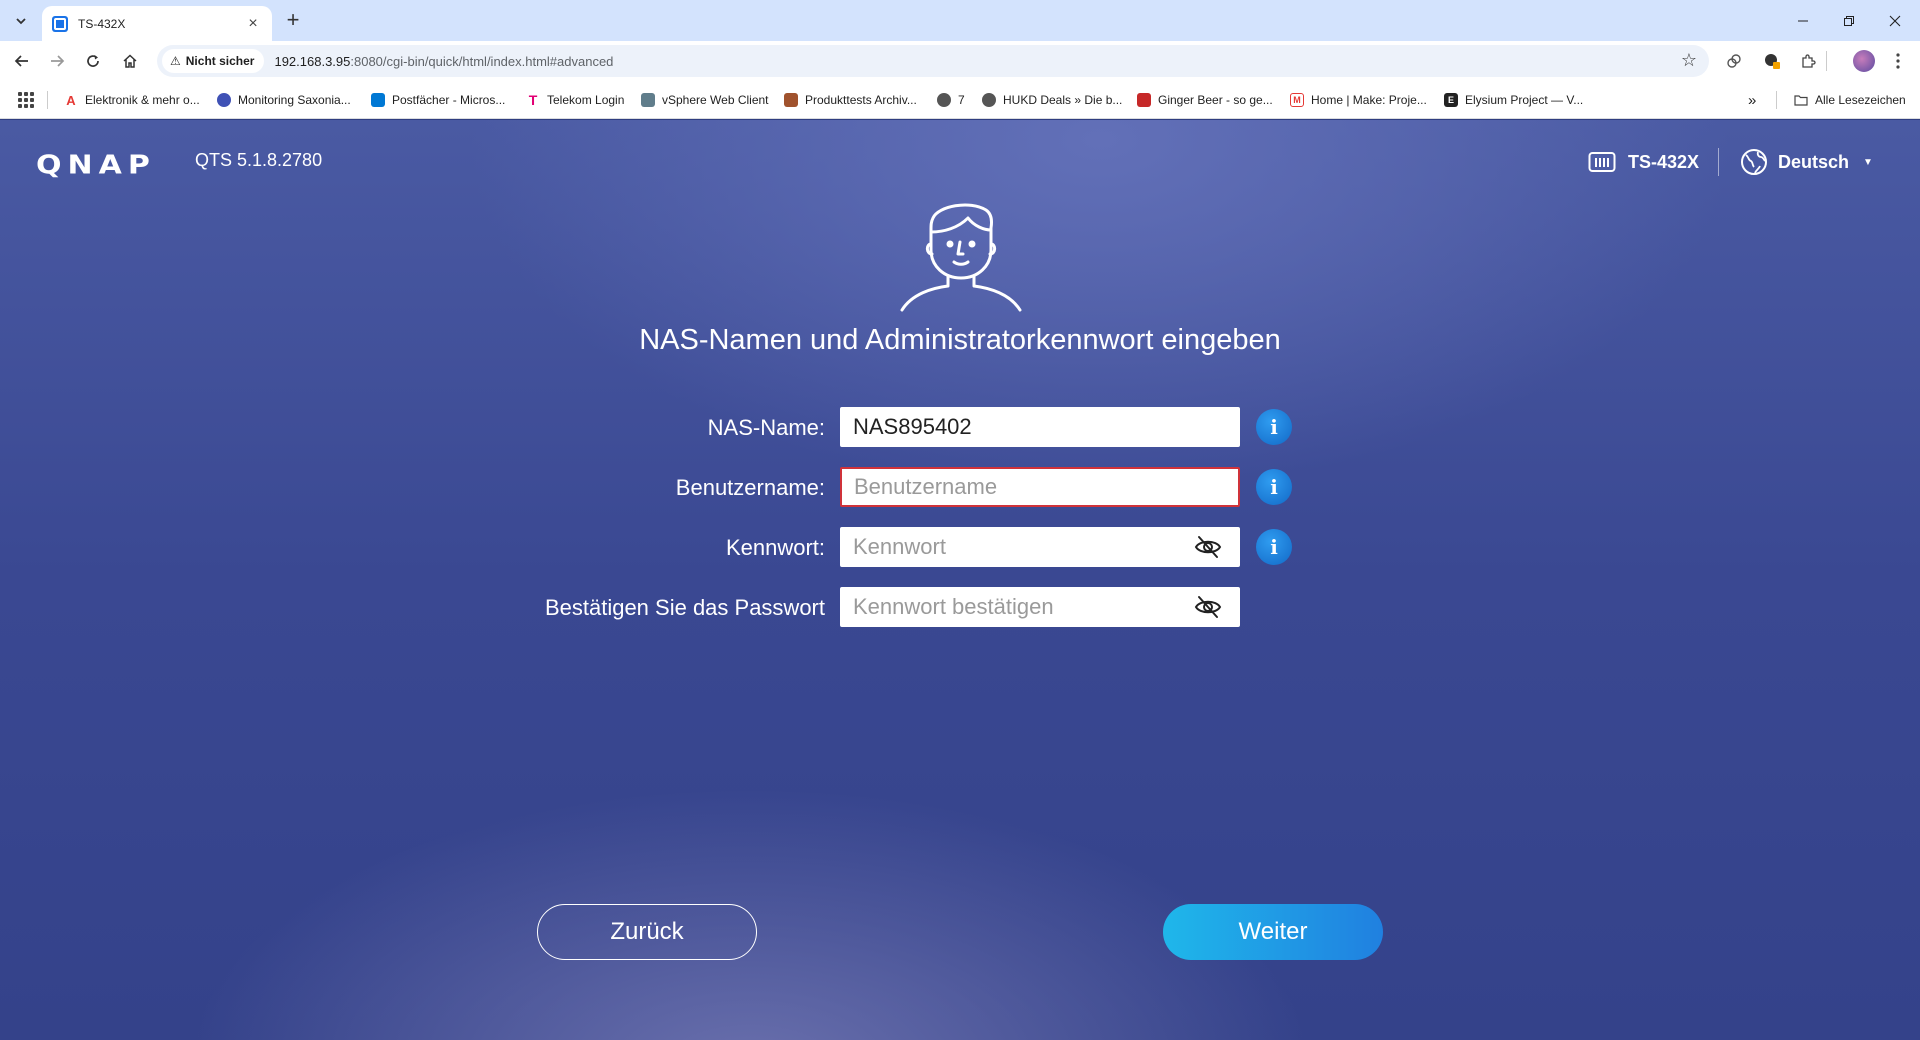 This screenshot has width=1920, height=1040. What do you see at coordinates (533, 100) in the screenshot?
I see `bookmark-favicon-icon: T` at bounding box center [533, 100].